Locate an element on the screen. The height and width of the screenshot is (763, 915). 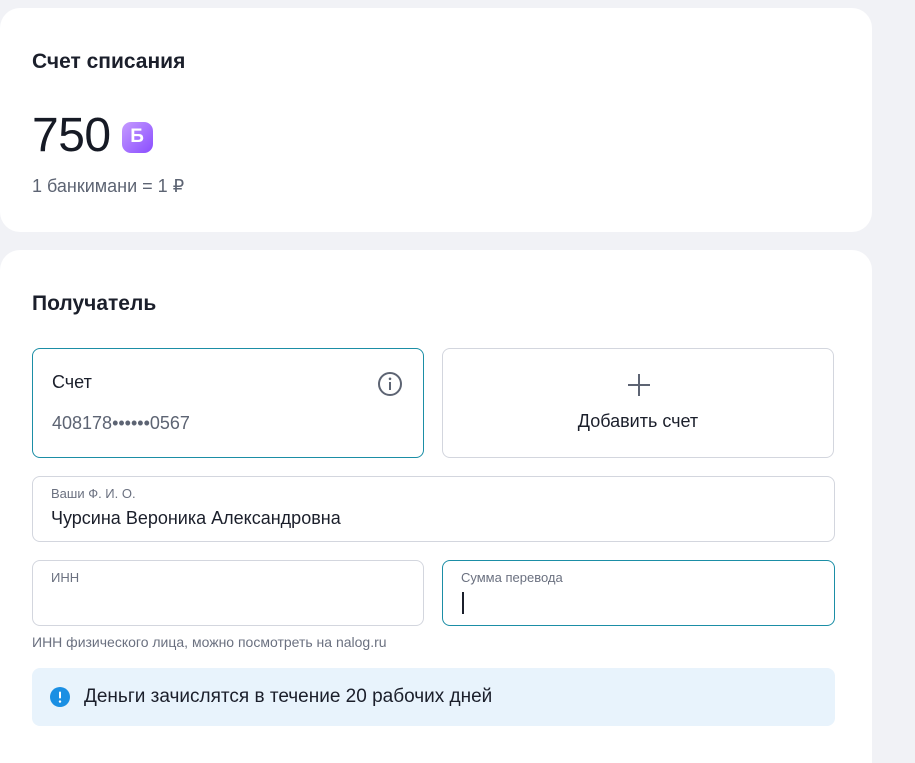
exchange-rate: 1 банкимани = 1 ₽ is located at coordinates (108, 186).